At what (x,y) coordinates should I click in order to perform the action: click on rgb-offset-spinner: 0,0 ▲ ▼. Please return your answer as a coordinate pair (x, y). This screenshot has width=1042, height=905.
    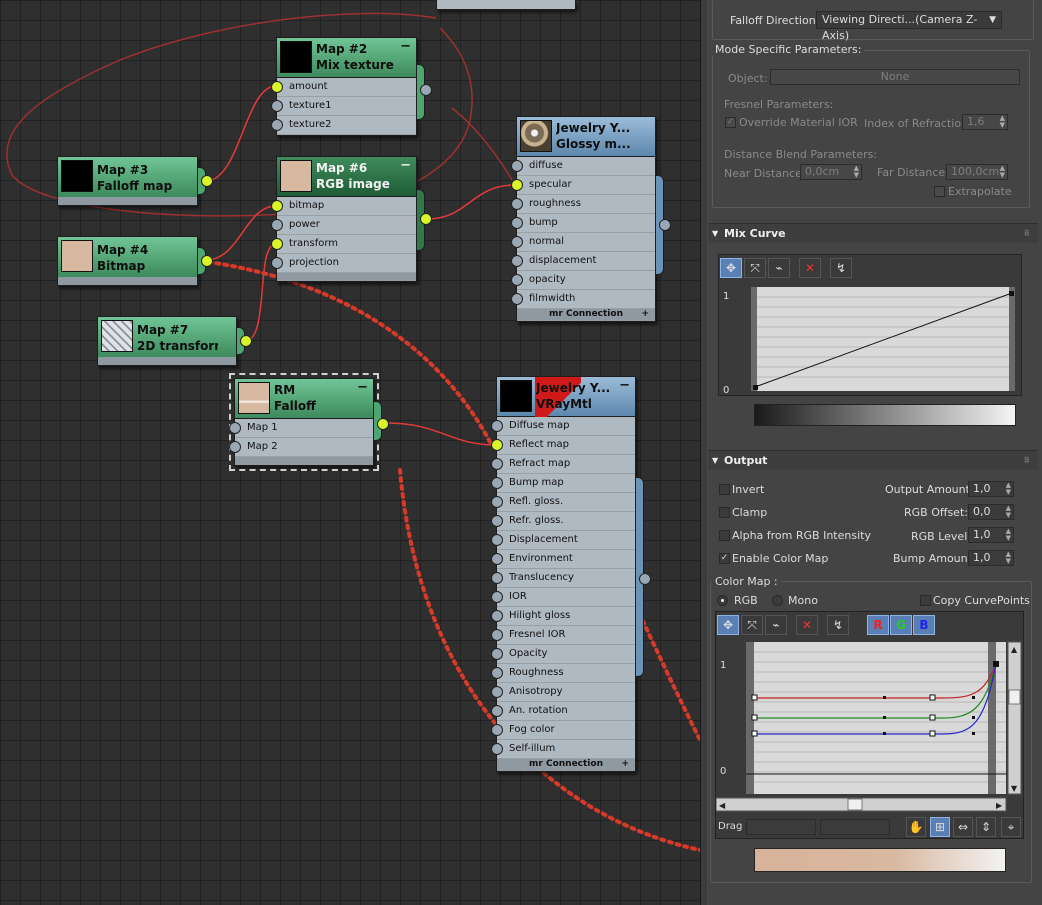
    Looking at the image, I should click on (991, 512).